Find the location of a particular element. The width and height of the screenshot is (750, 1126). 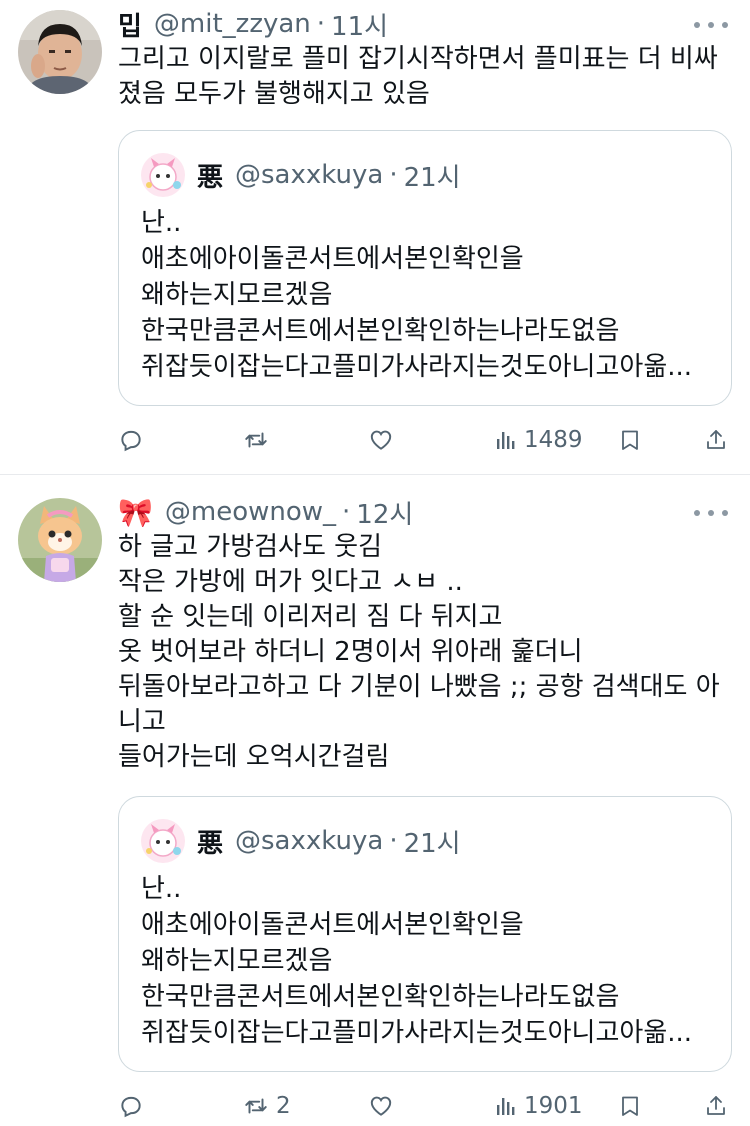

display-name: 밉 is located at coordinates (130, 24).